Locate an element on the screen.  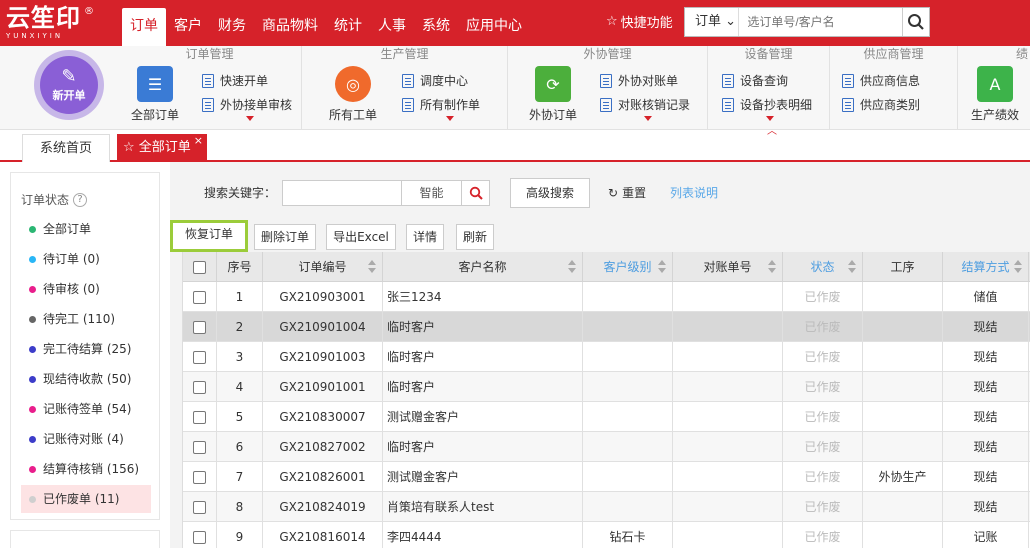
close-icon: × is located at coordinates (198, 141).